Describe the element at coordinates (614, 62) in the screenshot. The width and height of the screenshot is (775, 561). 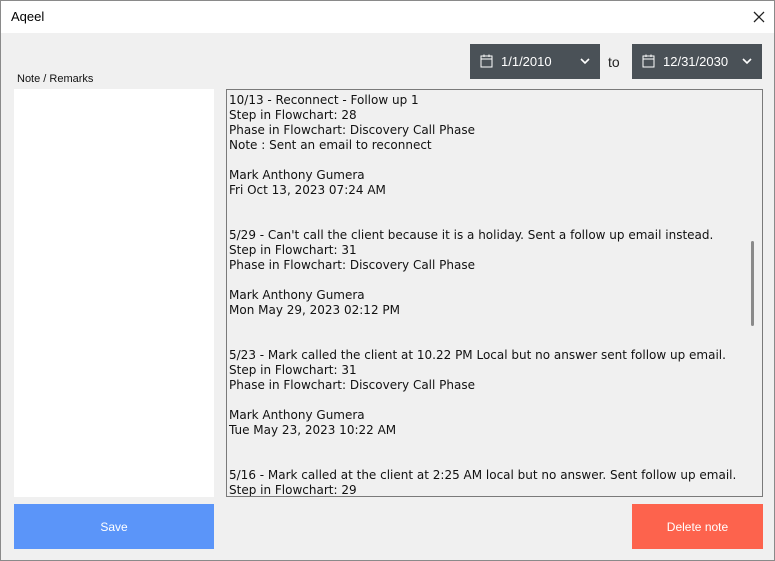
I see `date-range-separator: to` at that location.